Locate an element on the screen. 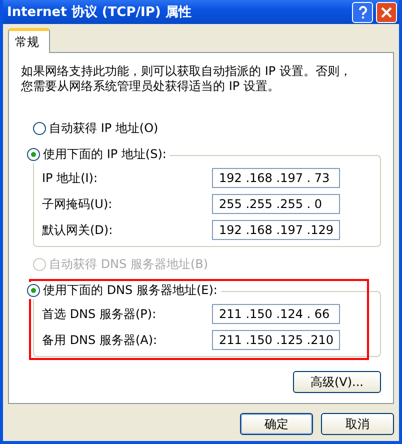  help-button is located at coordinates (362, 12).